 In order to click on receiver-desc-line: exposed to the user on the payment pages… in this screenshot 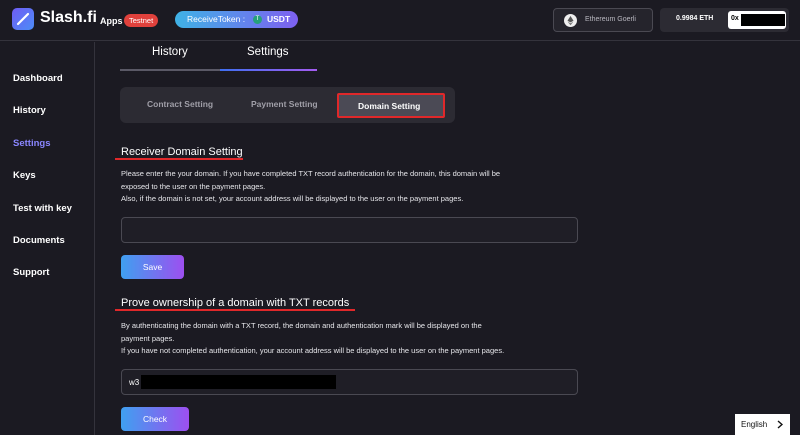, I will do `click(193, 186)`.